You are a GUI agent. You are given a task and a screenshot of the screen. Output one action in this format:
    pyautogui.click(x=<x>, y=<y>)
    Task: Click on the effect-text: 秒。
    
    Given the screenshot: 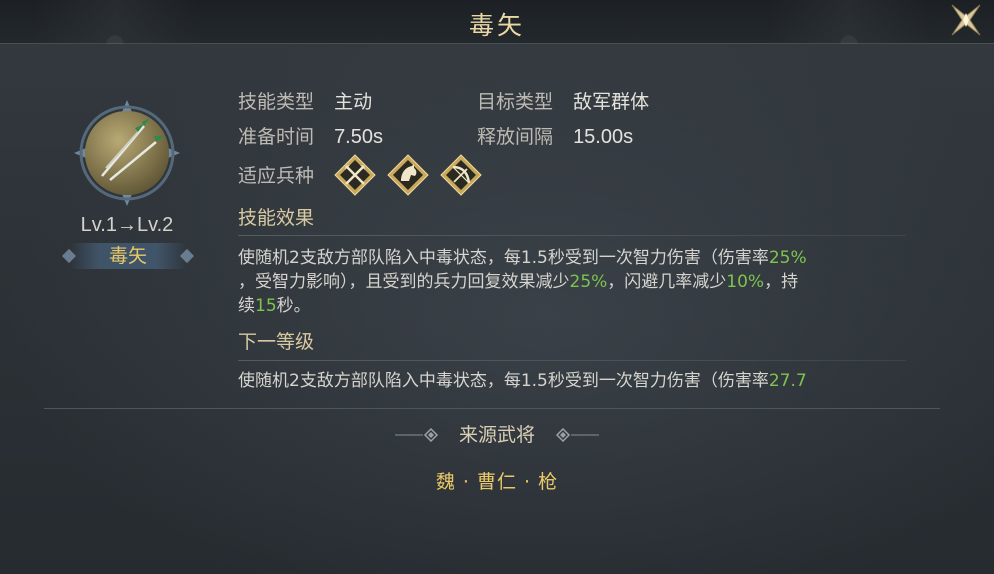 What is the action you would take?
    pyautogui.click(x=293, y=306)
    